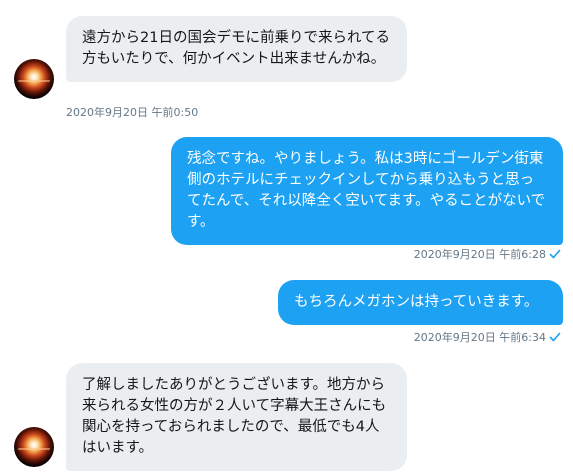  What do you see at coordinates (479, 337) in the screenshot?
I see `timestamp-text: 2020年9月20日 午前6:34` at bounding box center [479, 337].